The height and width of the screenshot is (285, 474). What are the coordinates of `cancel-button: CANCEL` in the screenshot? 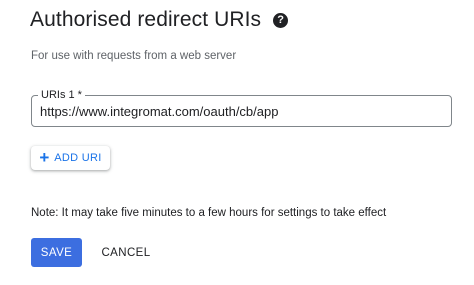 It's located at (126, 252).